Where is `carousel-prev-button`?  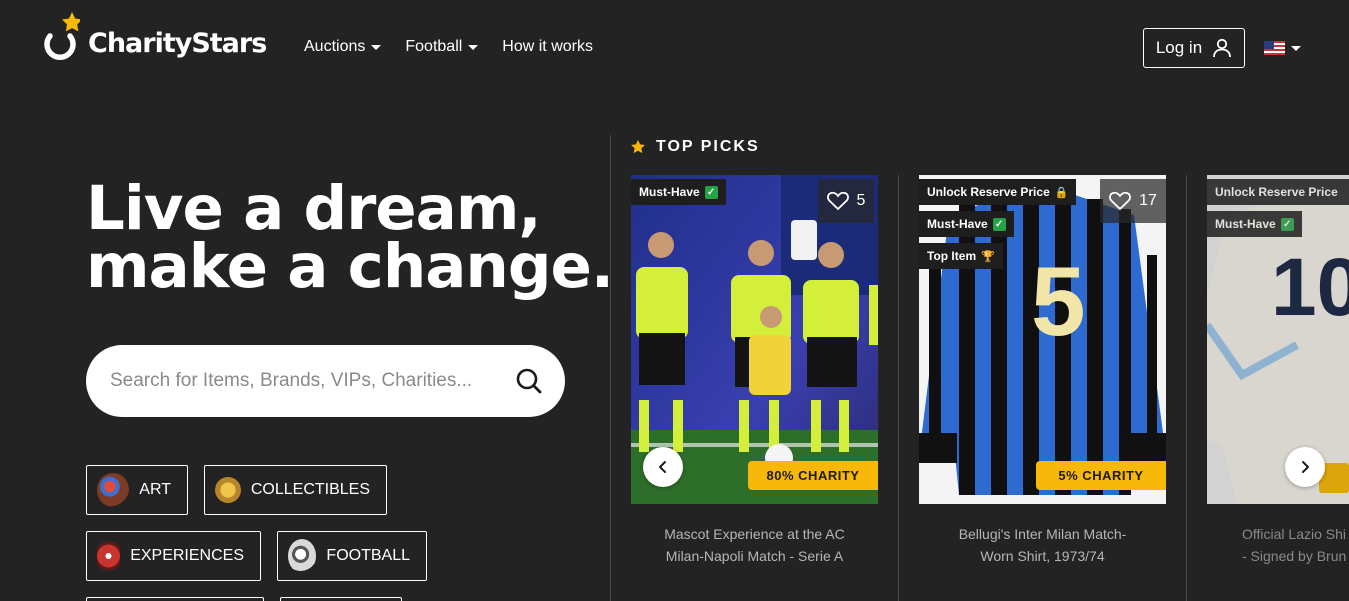
carousel-prev-button is located at coordinates (663, 467).